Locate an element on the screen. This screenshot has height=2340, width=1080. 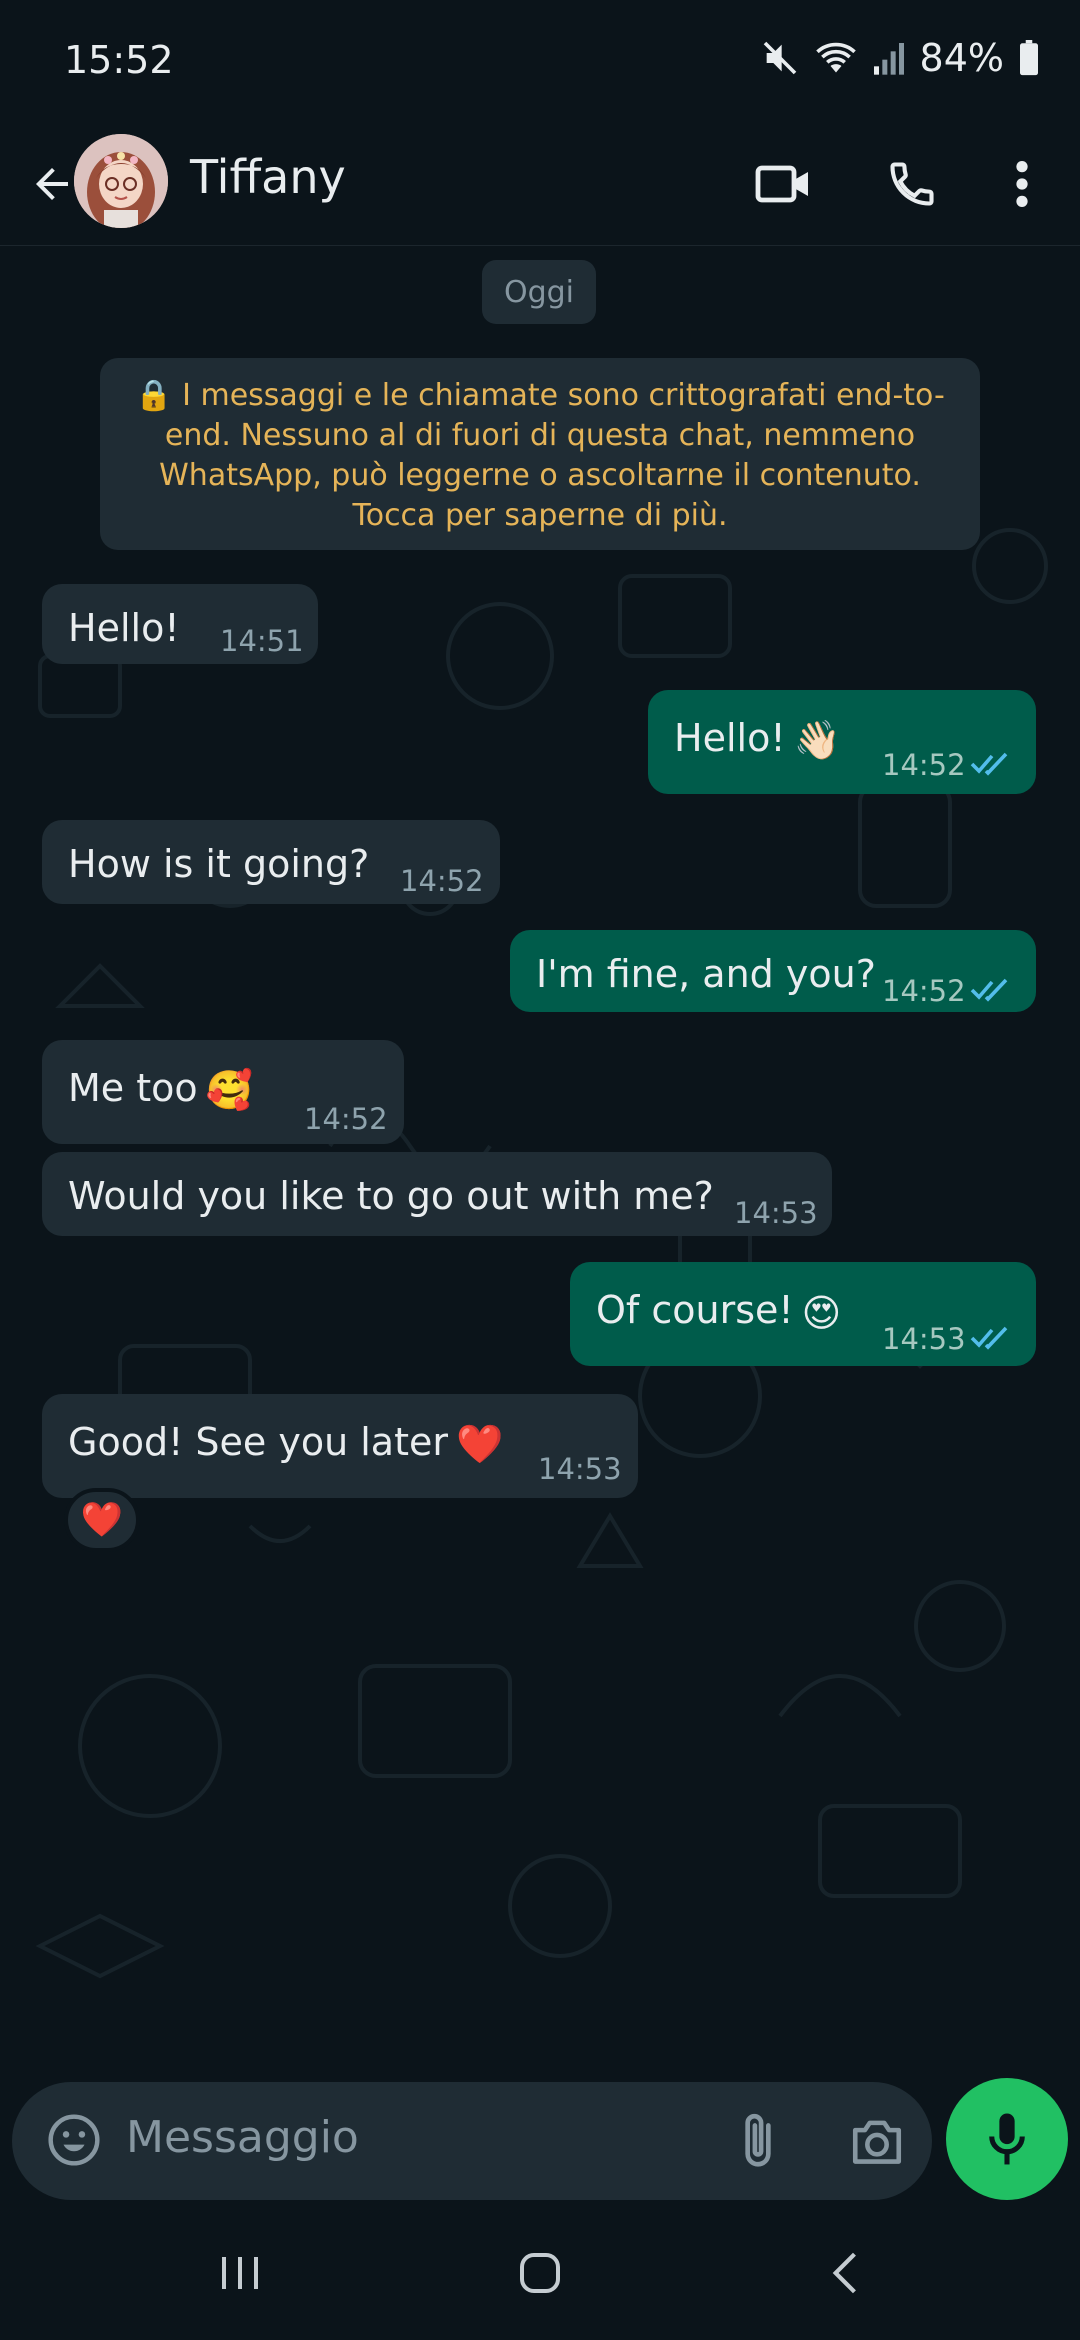
message-text: Hello! 👋🏻 is located at coordinates (757, 739).